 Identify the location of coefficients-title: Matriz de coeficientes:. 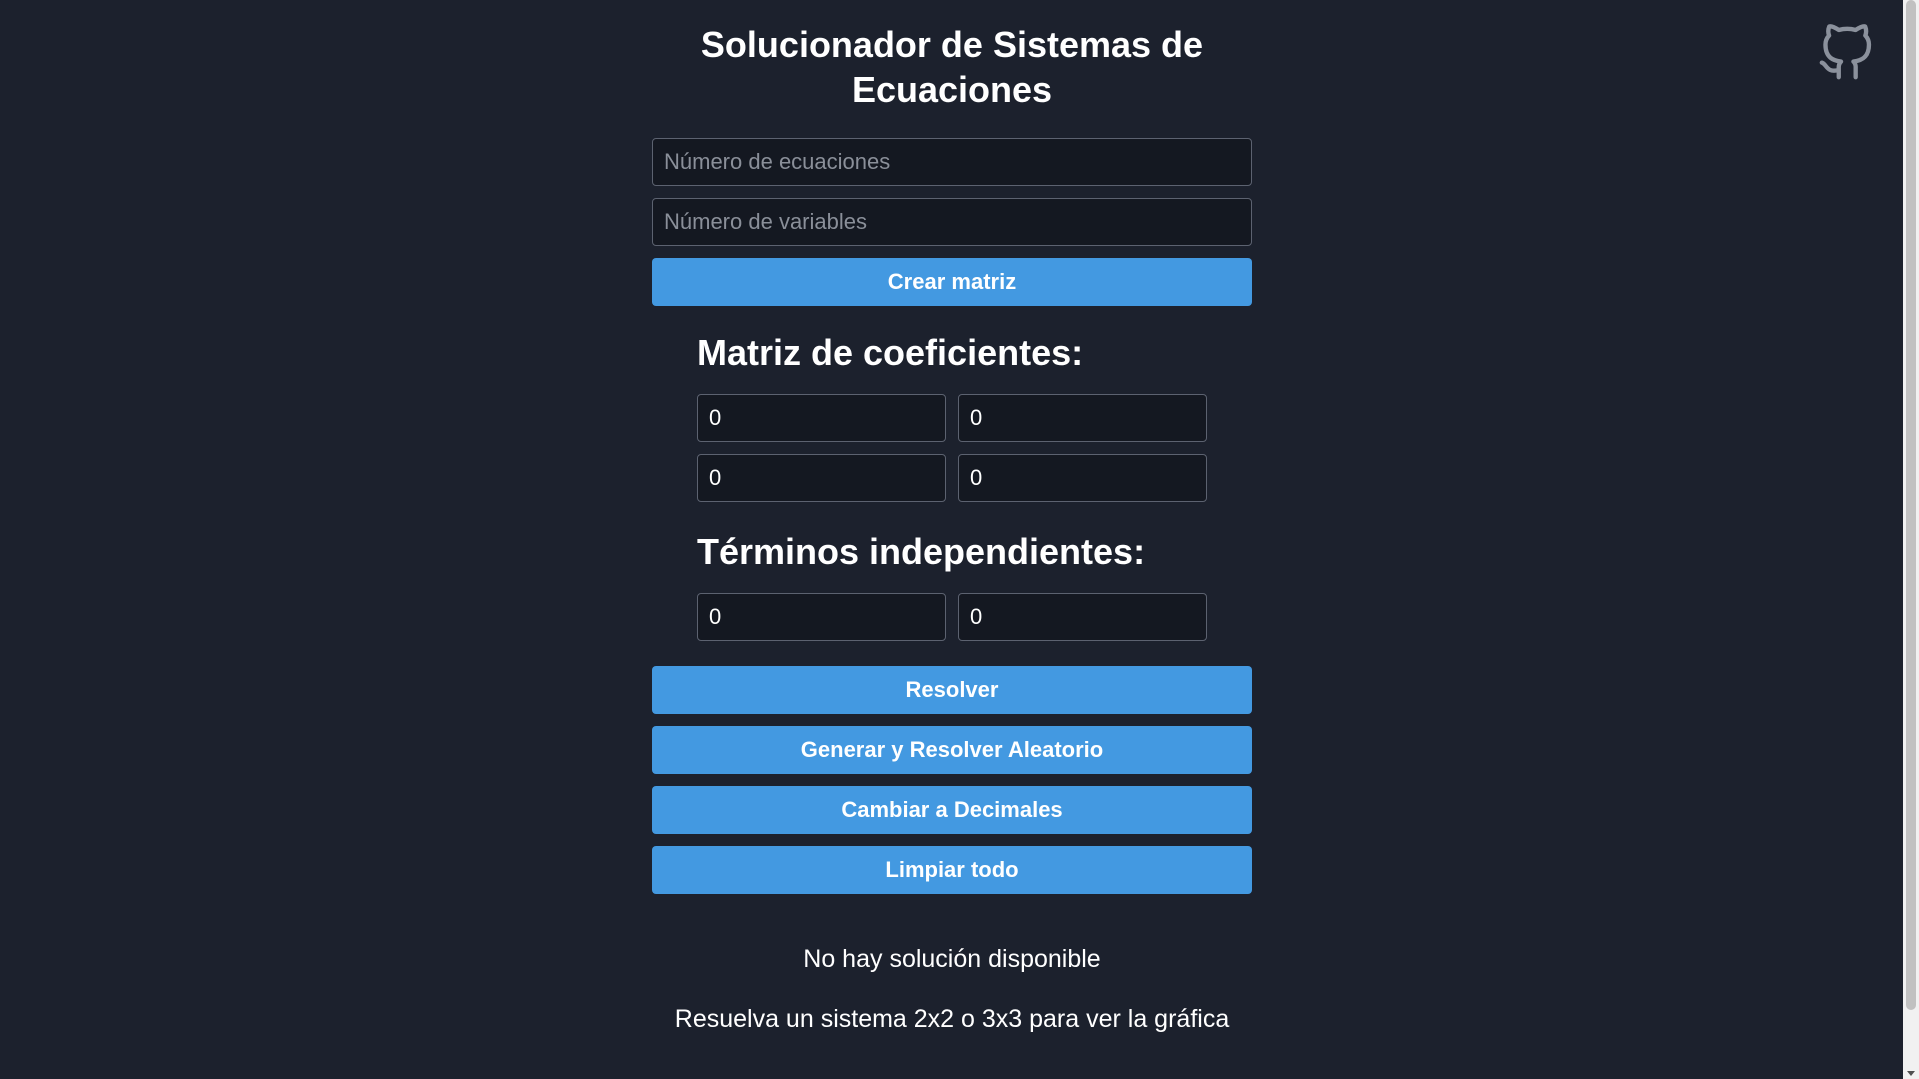
(890, 352).